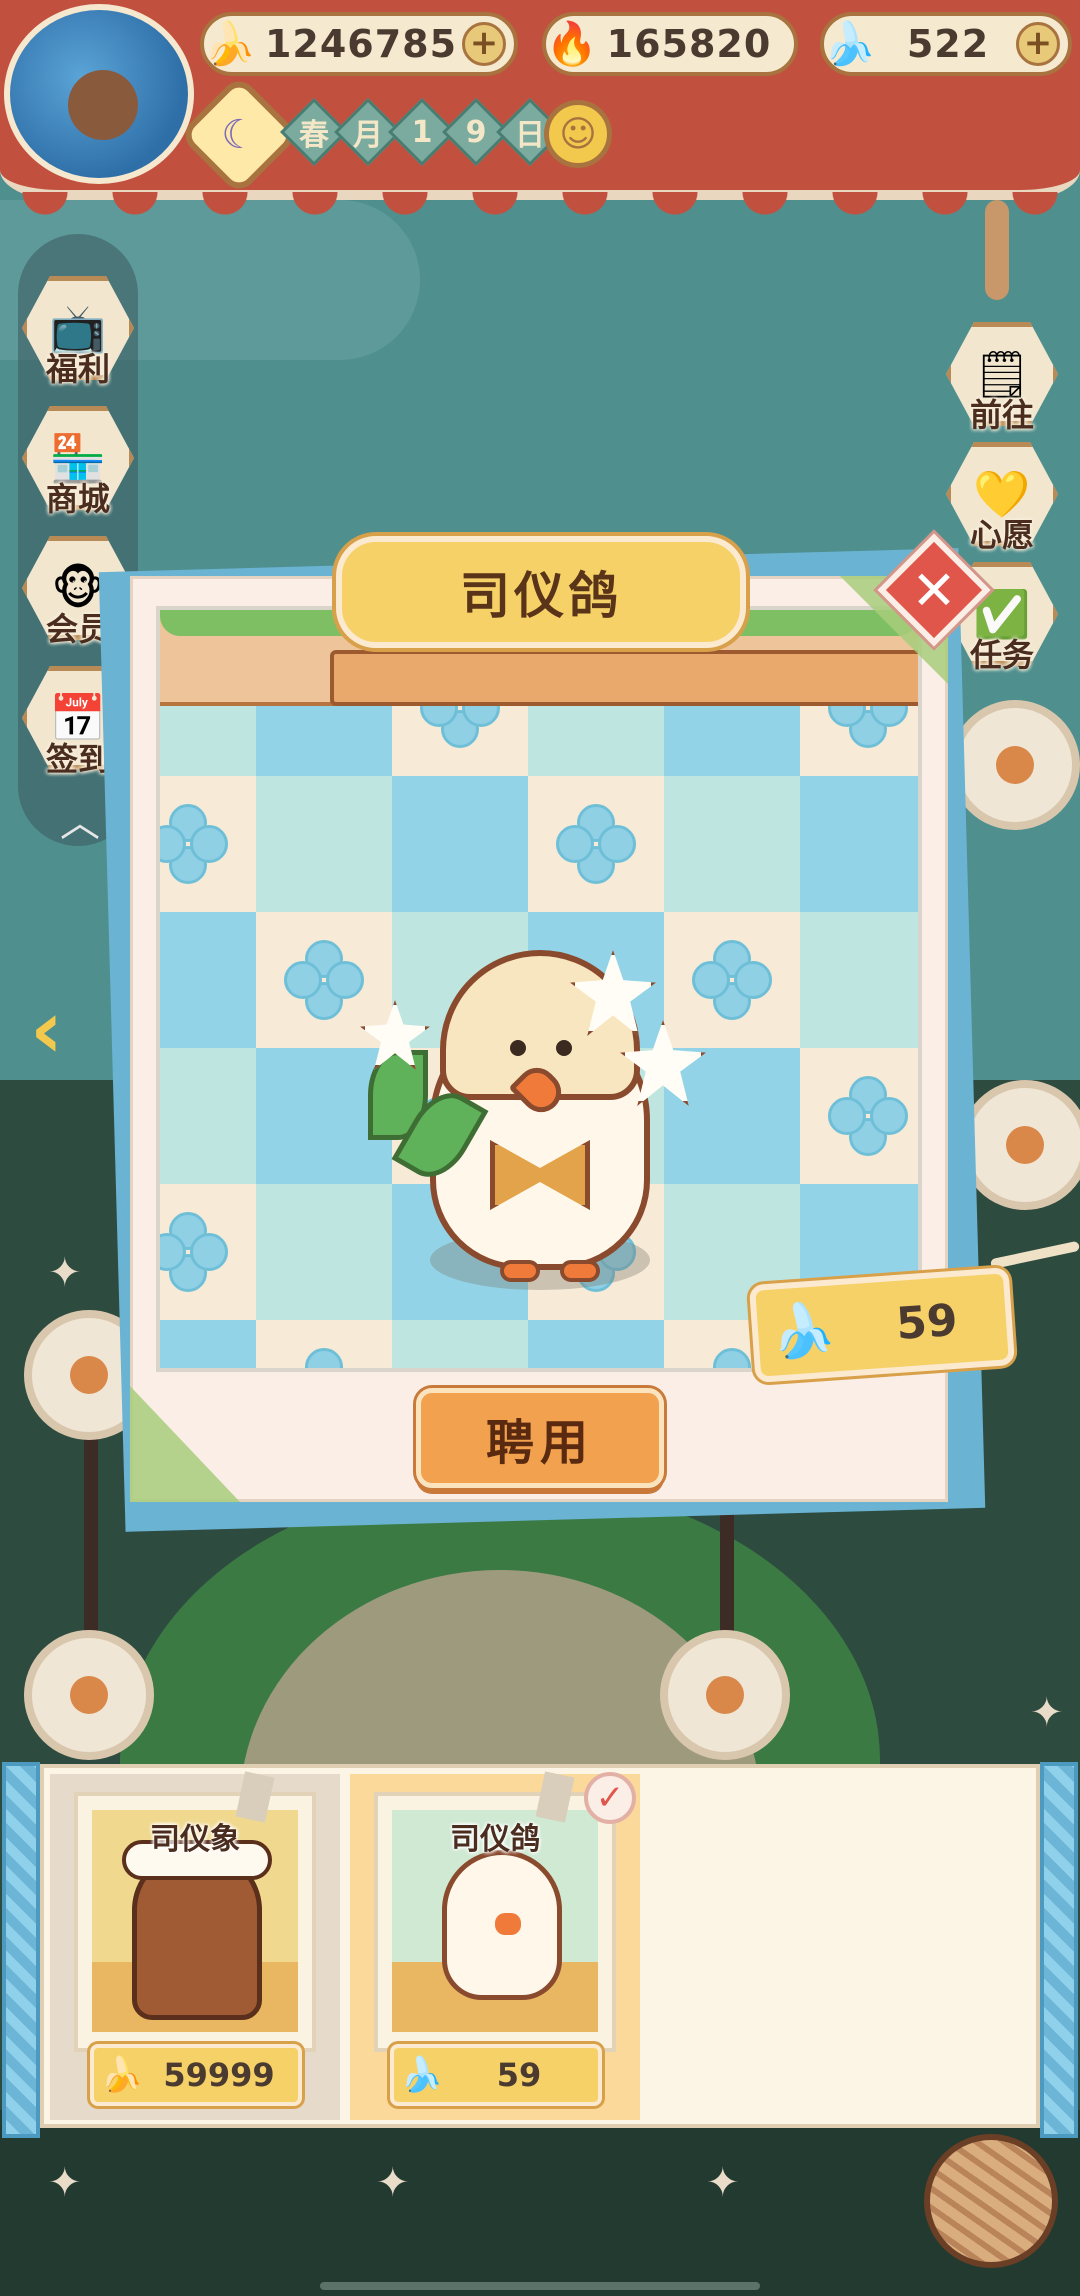  What do you see at coordinates (368, 132) in the screenshot?
I see `date-char: 月` at bounding box center [368, 132].